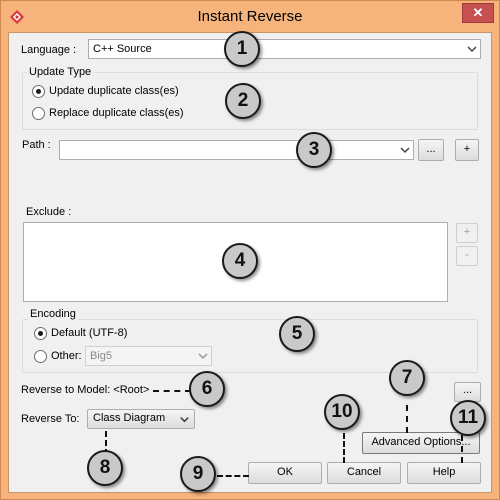 The height and width of the screenshot is (500, 500). I want to click on update-type-label: Update Type, so click(60, 72).